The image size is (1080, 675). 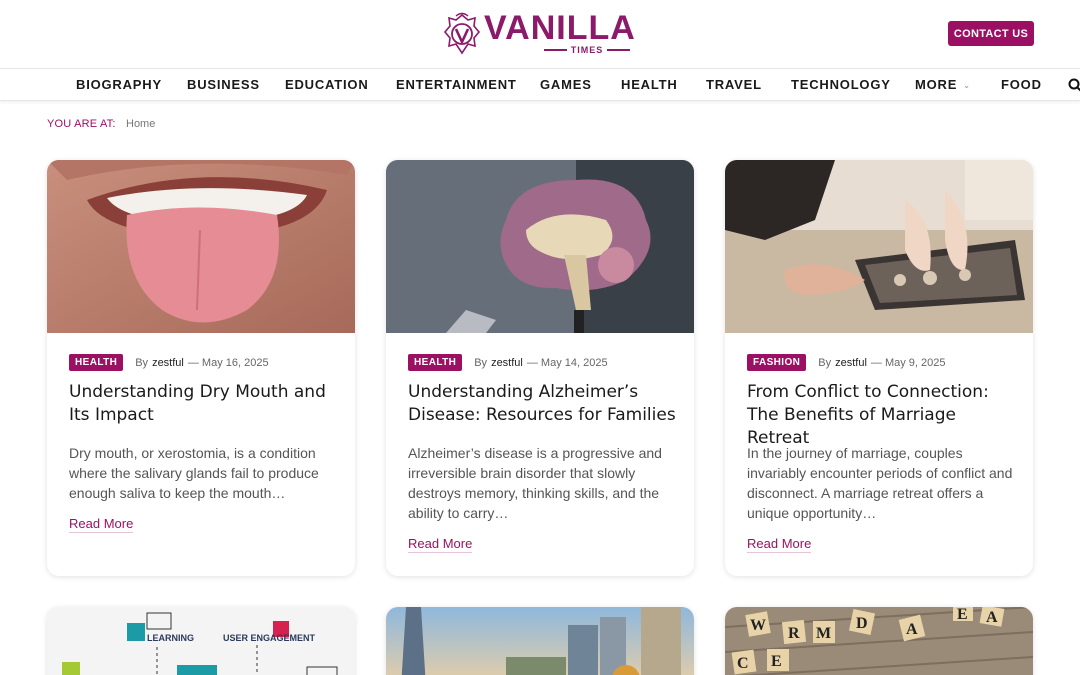 What do you see at coordinates (743, 663) in the screenshot?
I see `tile-letter: C` at bounding box center [743, 663].